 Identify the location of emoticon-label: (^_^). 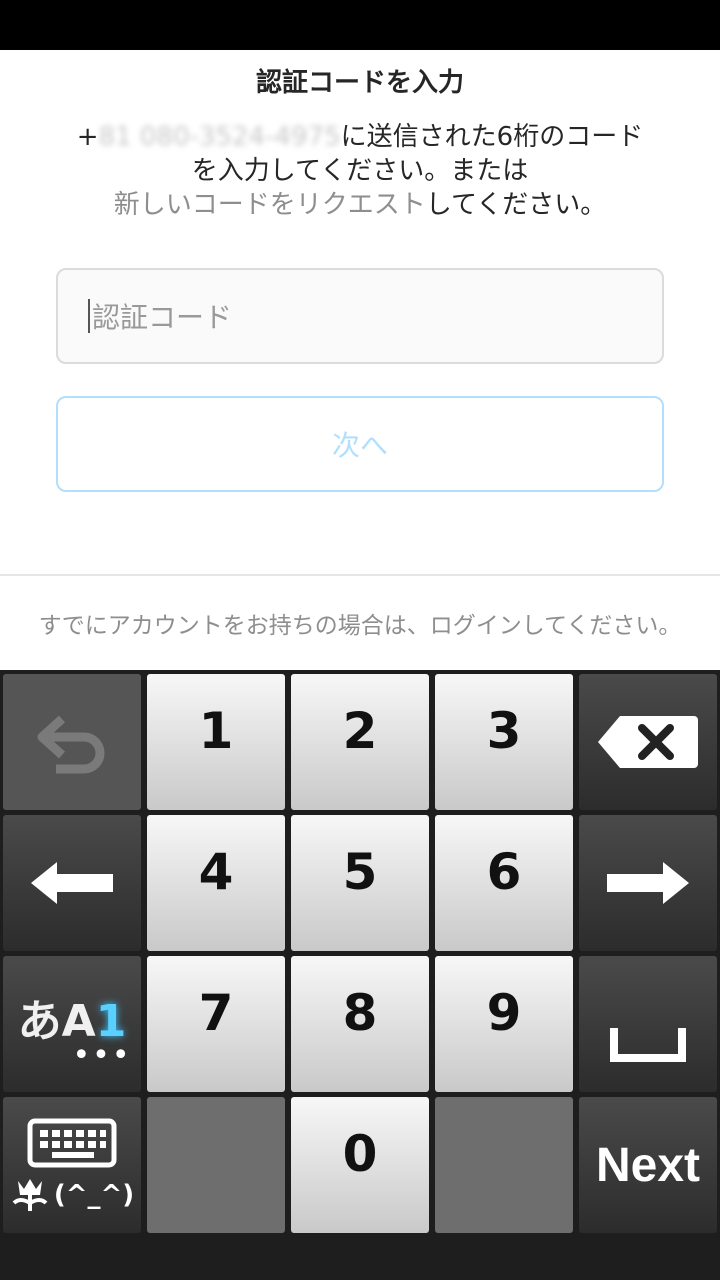
(94, 1195).